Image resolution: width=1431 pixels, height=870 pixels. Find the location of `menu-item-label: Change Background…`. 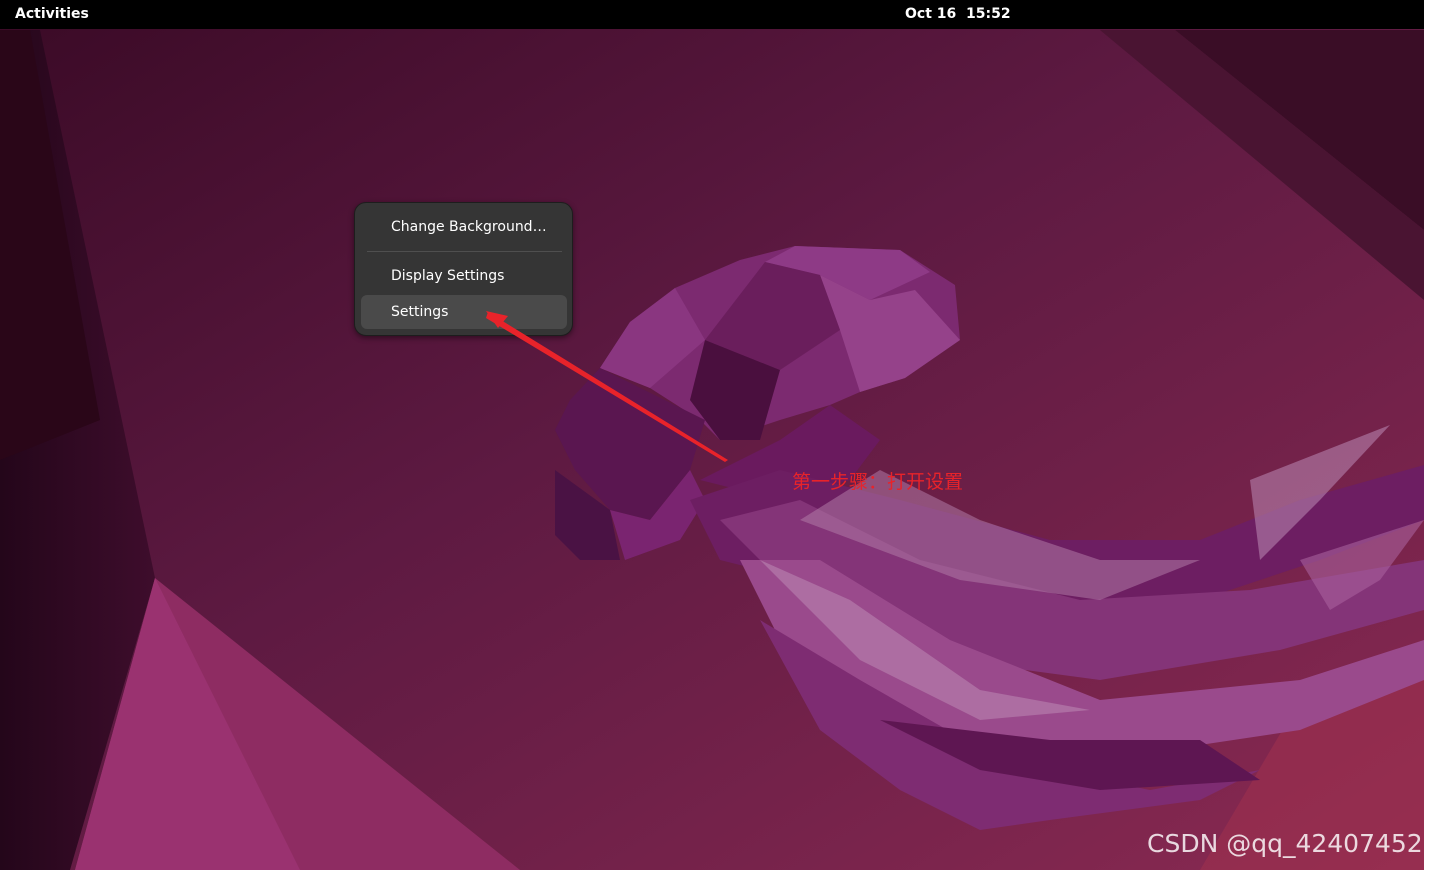

menu-item-label: Change Background… is located at coordinates (469, 227).